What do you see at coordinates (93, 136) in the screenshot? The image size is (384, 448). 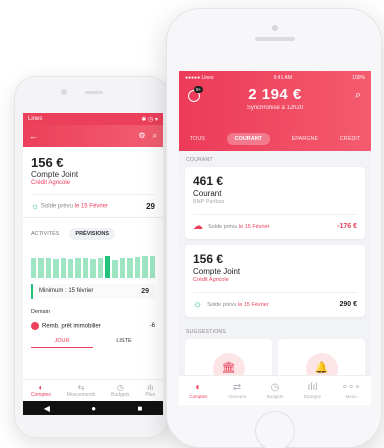 I see `toolbar: ← ⚙ ⌕` at bounding box center [93, 136].